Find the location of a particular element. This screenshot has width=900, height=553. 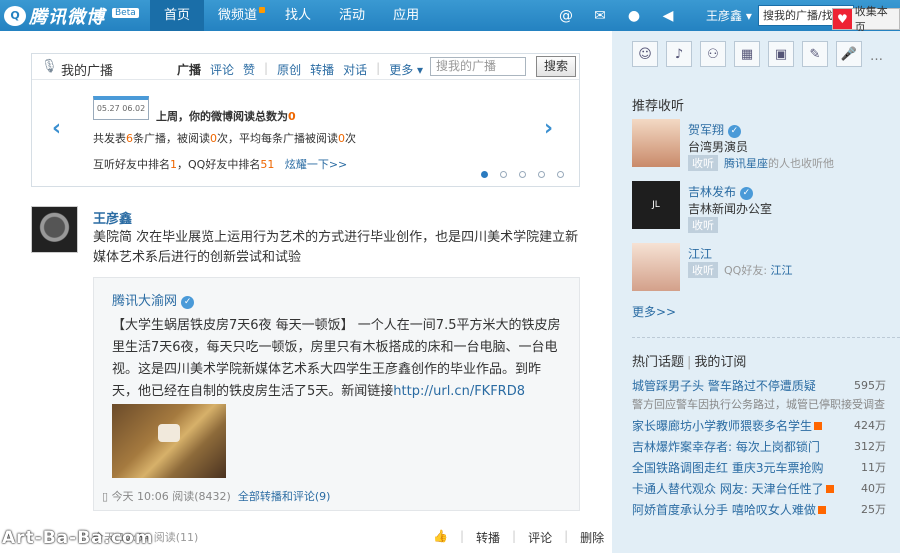

recommend-item: 江江 收听 QQ好友: 江江 is located at coordinates (762, 267).